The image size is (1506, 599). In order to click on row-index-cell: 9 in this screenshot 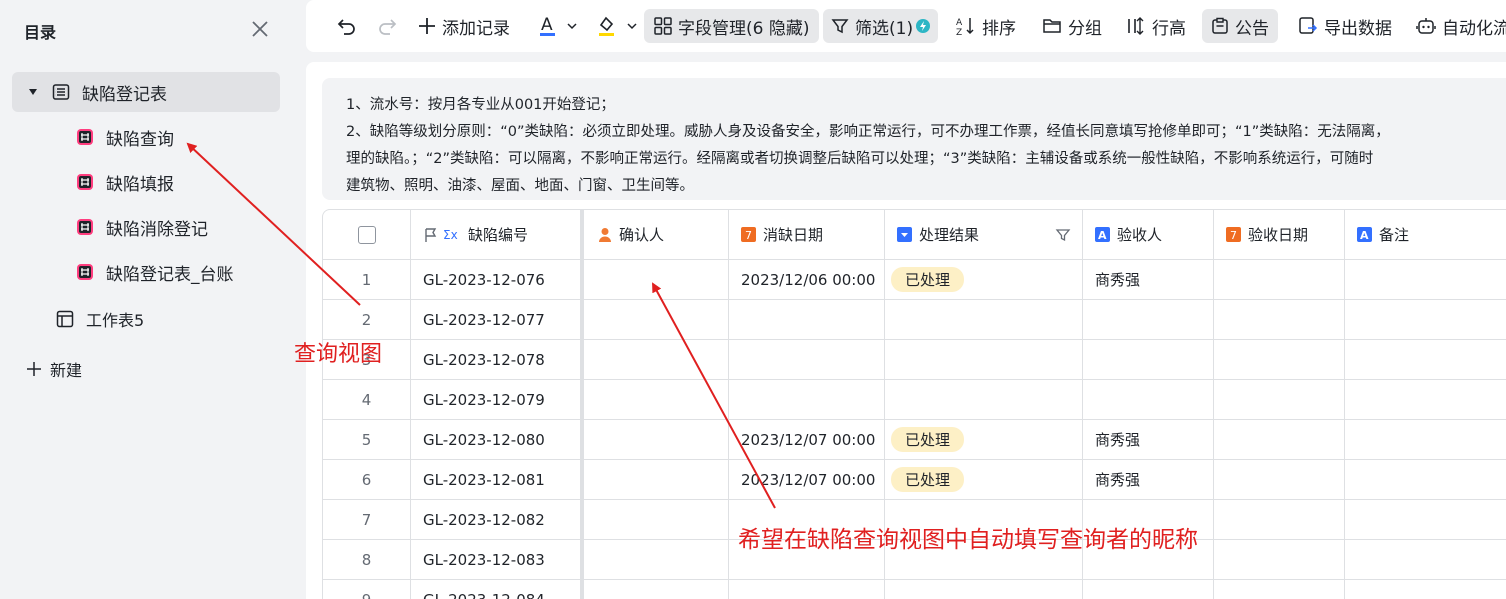, I will do `click(367, 589)`.